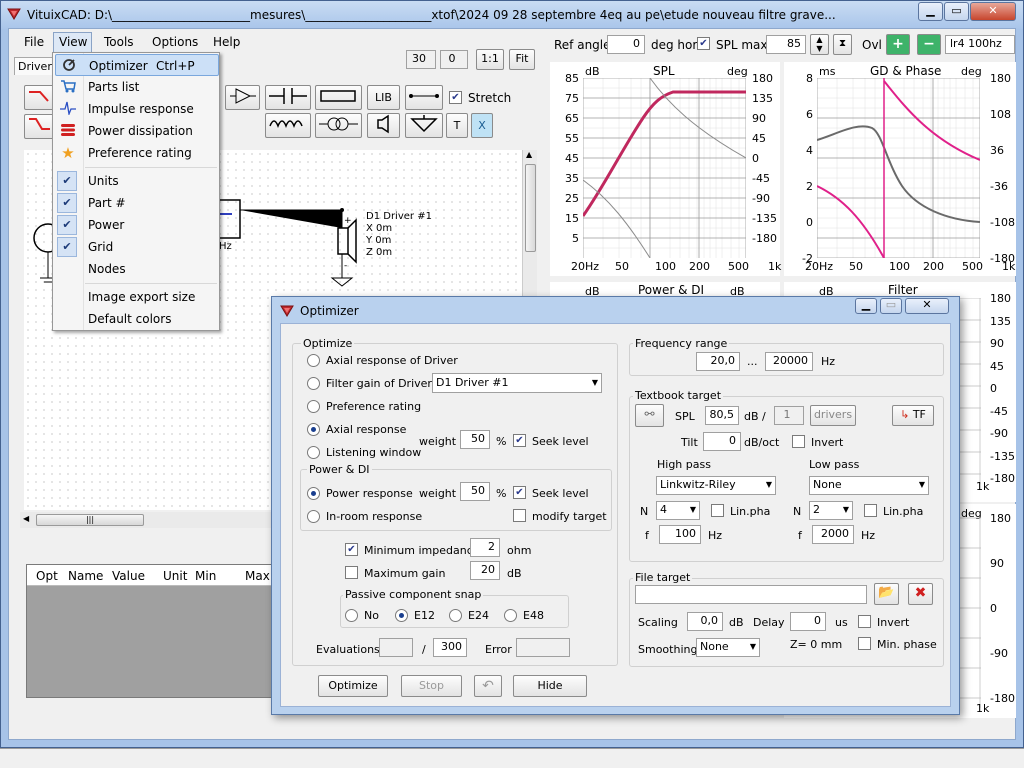  What do you see at coordinates (455, 615) in the screenshot?
I see `radio-snap-e24` at bounding box center [455, 615].